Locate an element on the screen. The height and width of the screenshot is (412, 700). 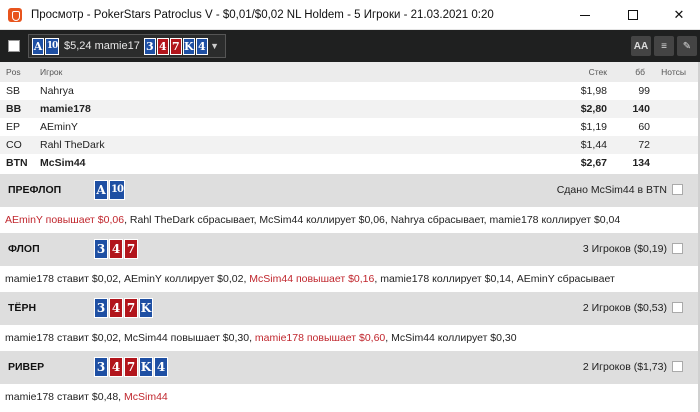
player-bb: 140 is located at coordinates (641, 109).